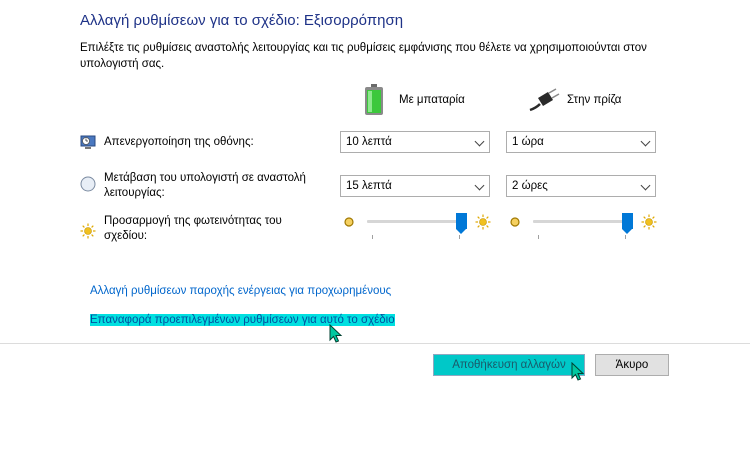 This screenshot has width=750, height=449. What do you see at coordinates (530, 186) in the screenshot?
I see `sleep-plugged-value: 2 ώρες` at bounding box center [530, 186].